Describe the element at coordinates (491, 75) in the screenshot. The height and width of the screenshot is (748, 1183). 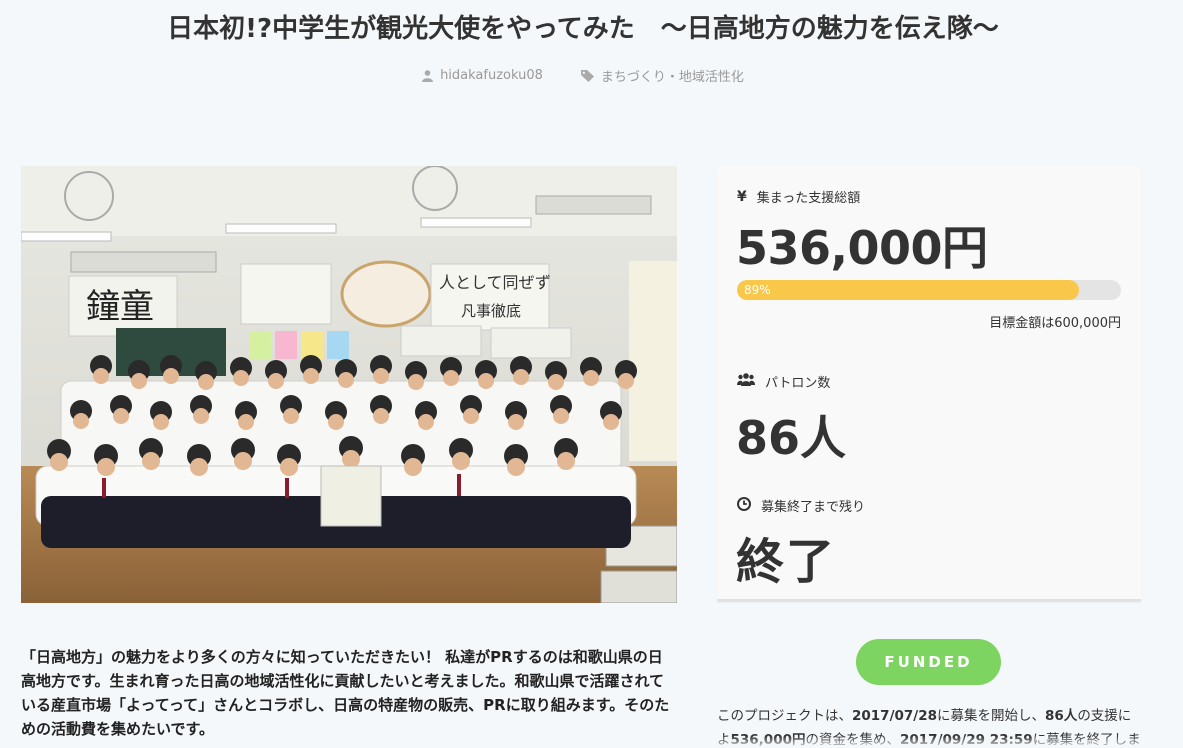
I see `author-name: hidakafuzoku08` at that location.